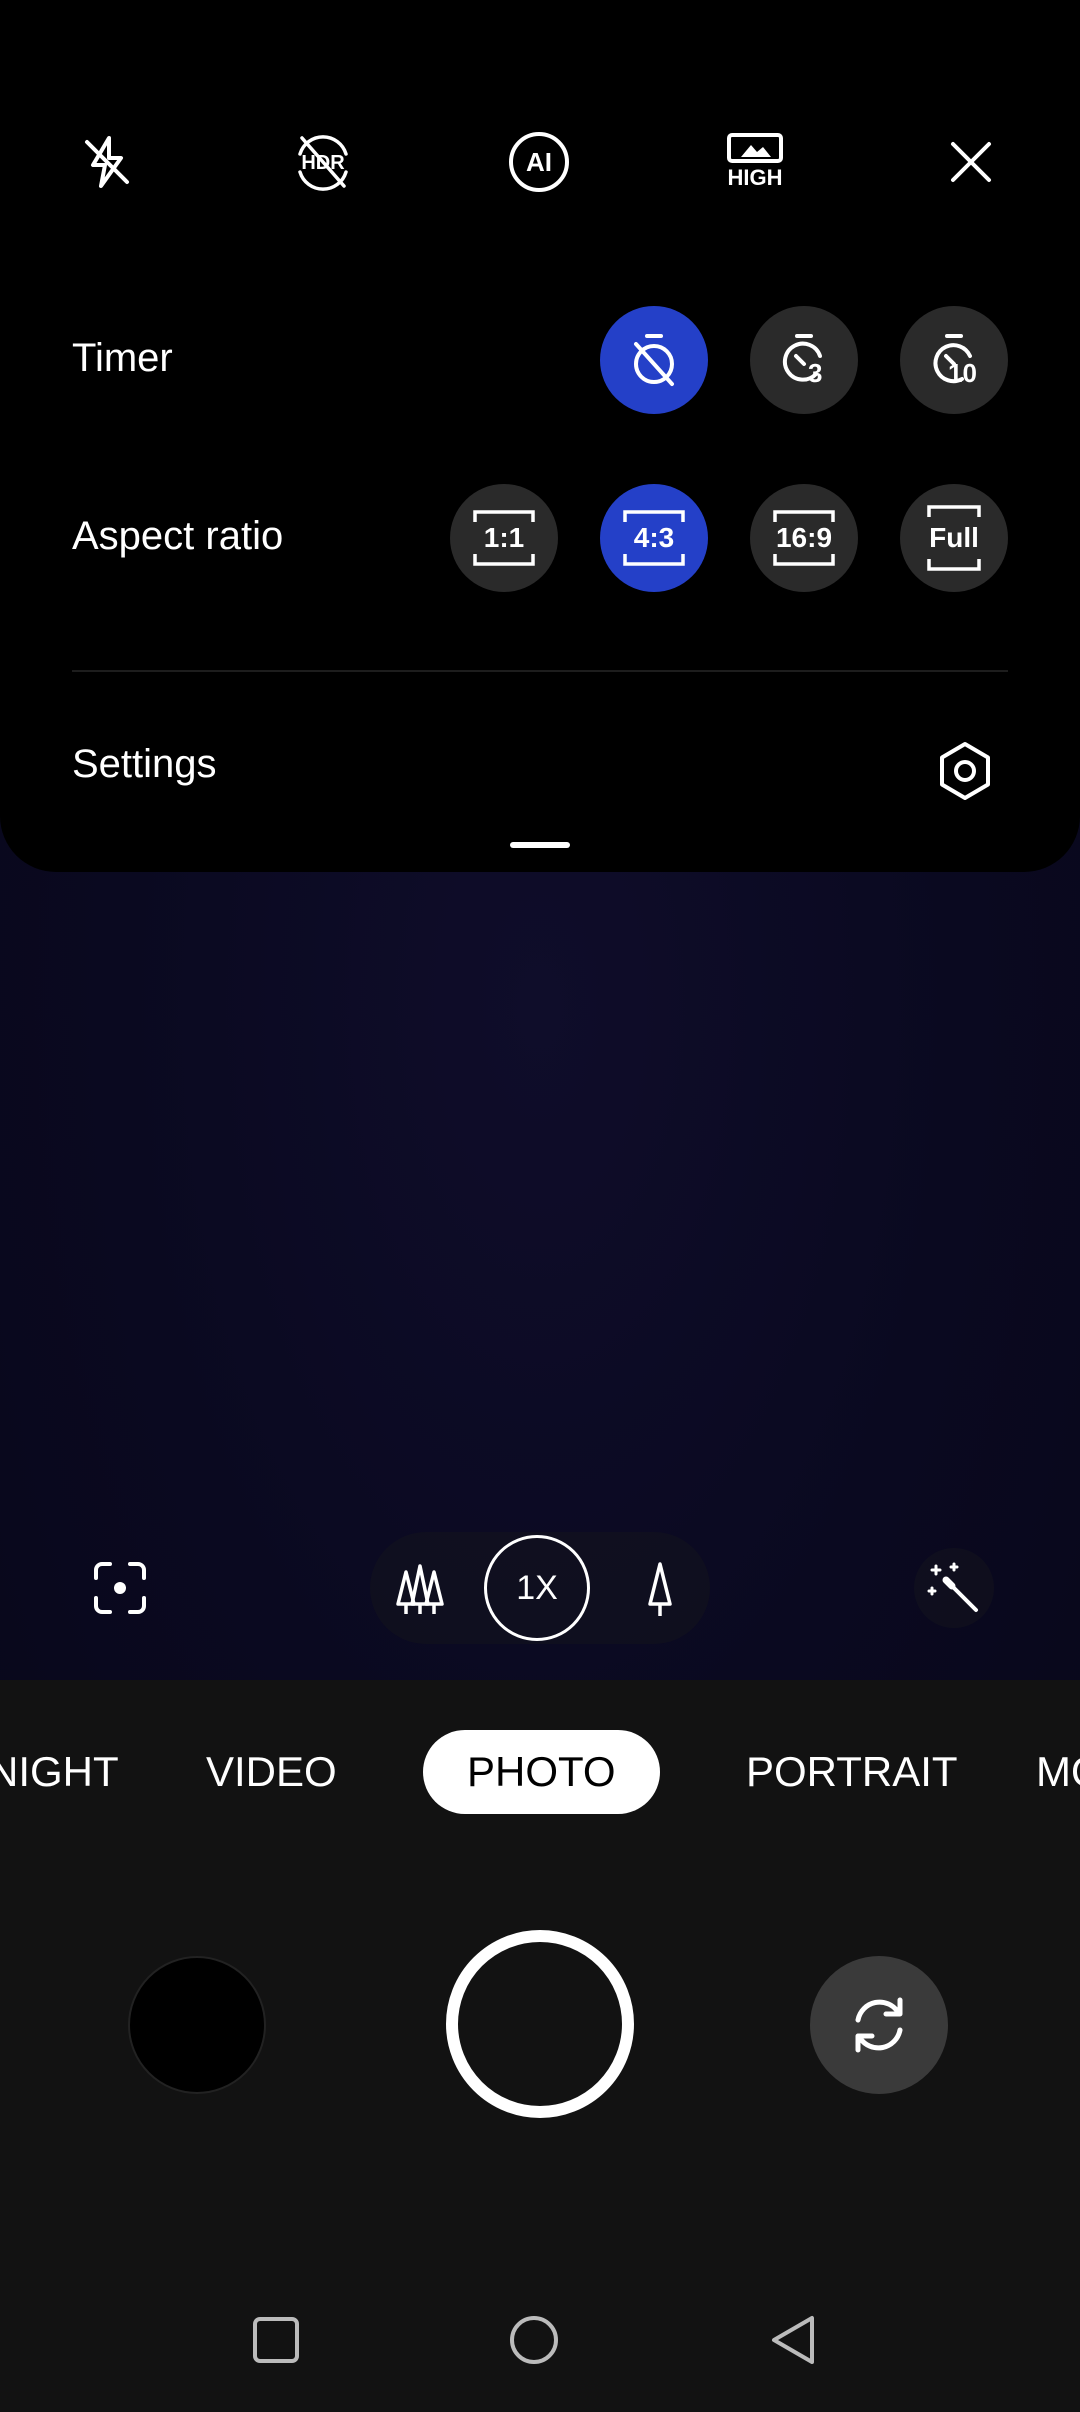 Image resolution: width=1080 pixels, height=2412 pixels. I want to click on shutter-button, so click(540, 2024).